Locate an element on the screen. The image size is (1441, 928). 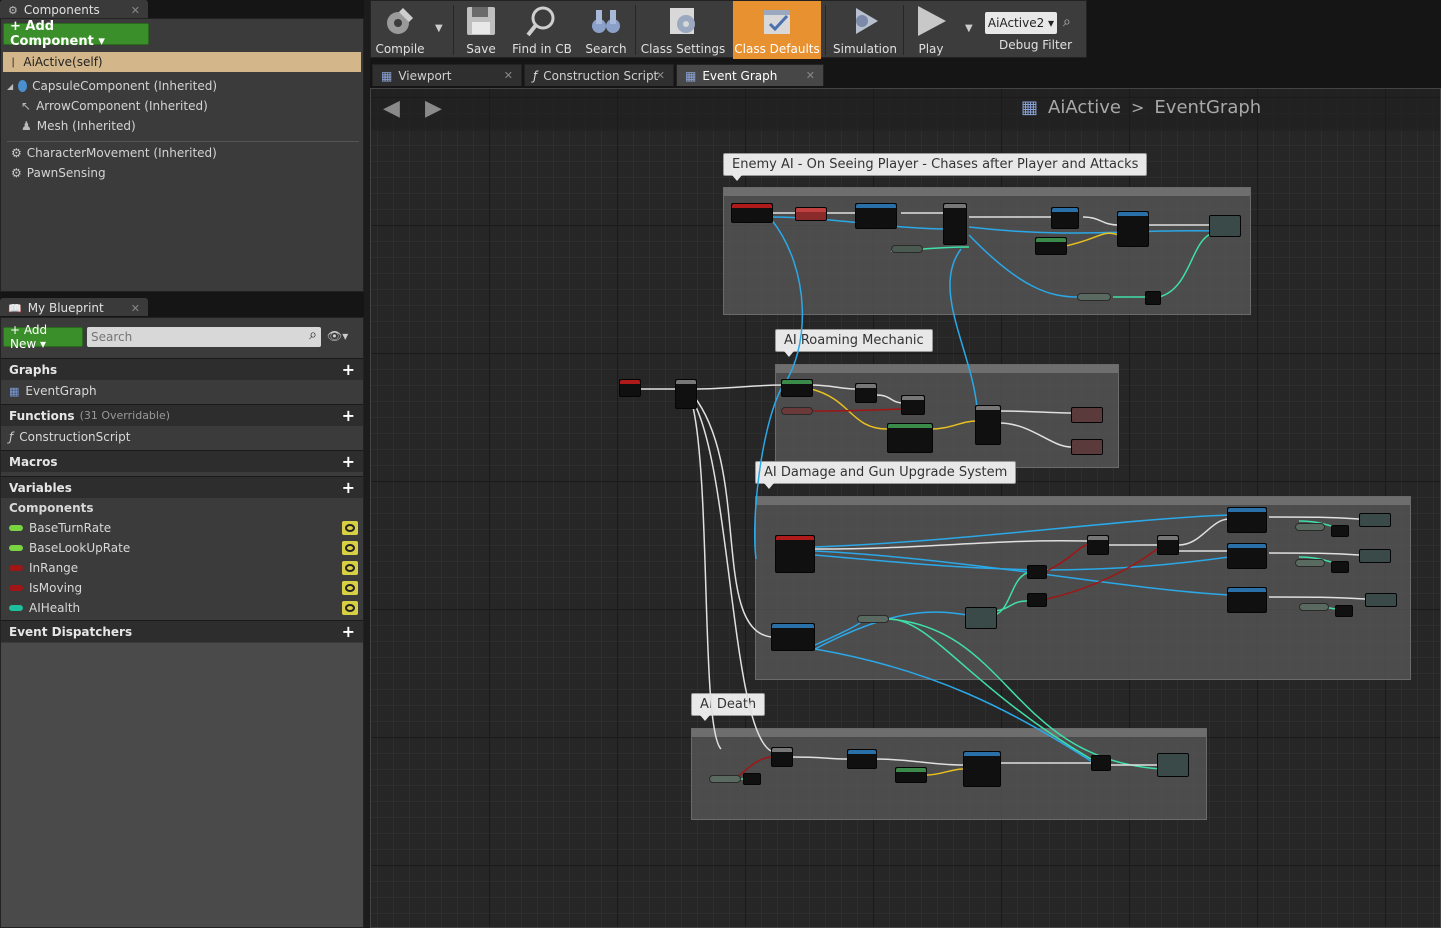
node-death-delay is located at coordinates (1101, 763).